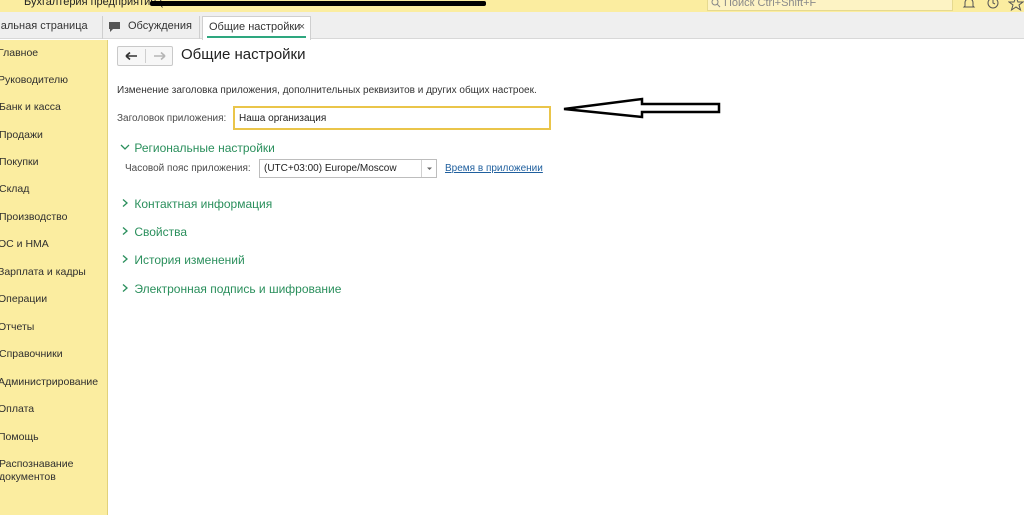  I want to click on sidebar-item-purchases: Покупки, so click(52, 162).